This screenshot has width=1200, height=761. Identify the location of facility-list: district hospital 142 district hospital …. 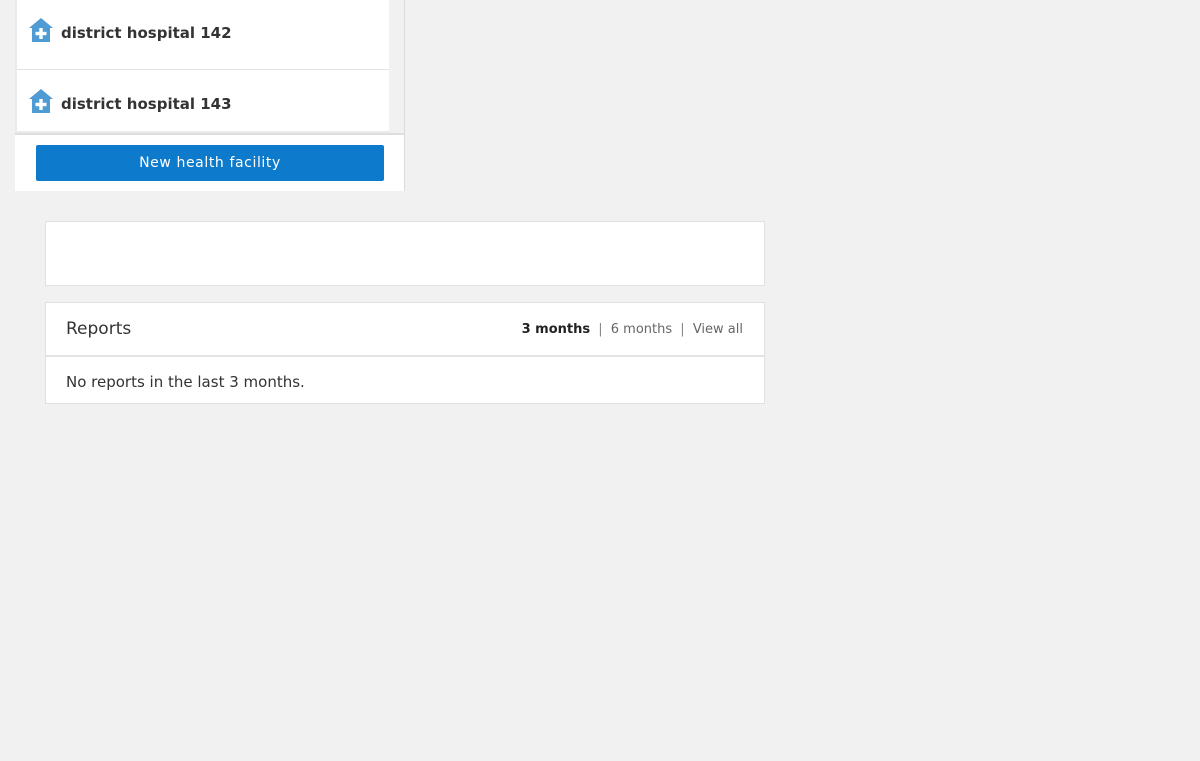
(203, 65).